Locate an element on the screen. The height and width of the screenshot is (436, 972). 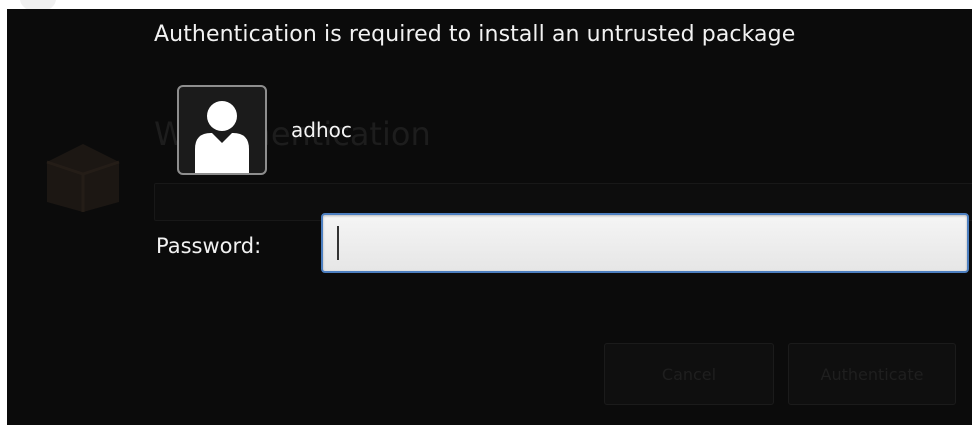
password-label: Password: is located at coordinates (209, 246).